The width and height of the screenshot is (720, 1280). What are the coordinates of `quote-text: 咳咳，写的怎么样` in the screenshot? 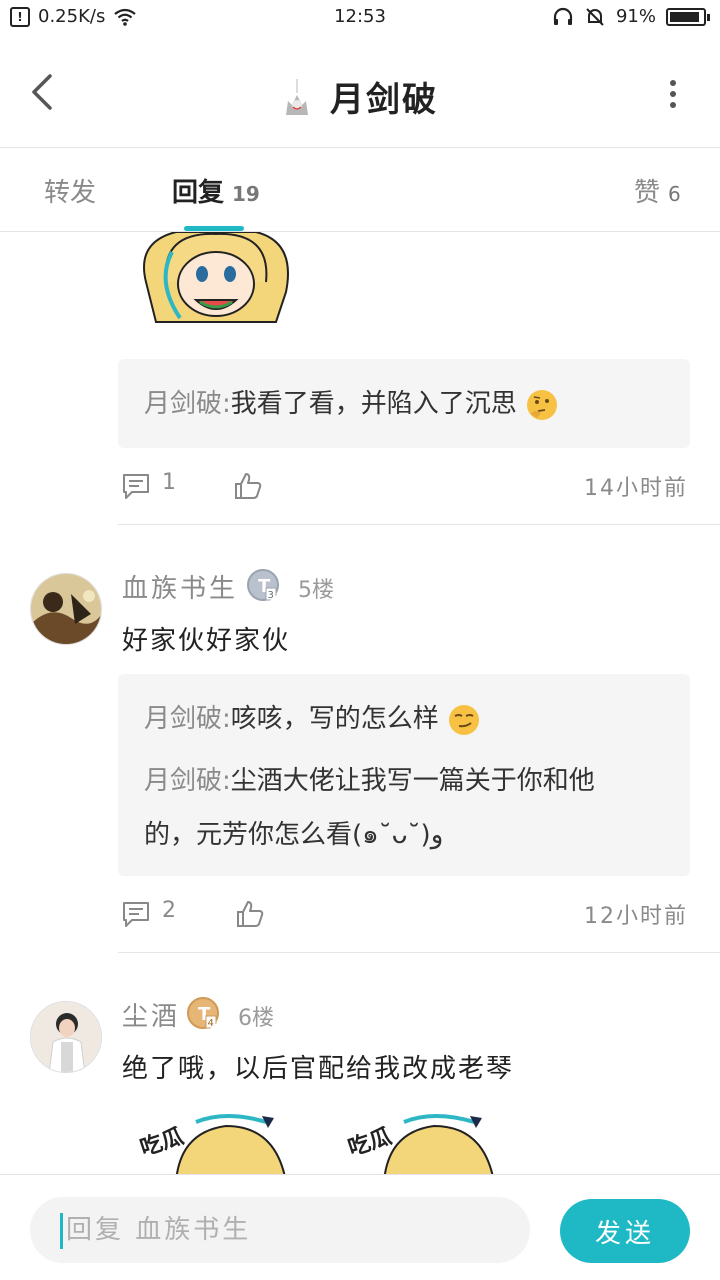 It's located at (334, 719).